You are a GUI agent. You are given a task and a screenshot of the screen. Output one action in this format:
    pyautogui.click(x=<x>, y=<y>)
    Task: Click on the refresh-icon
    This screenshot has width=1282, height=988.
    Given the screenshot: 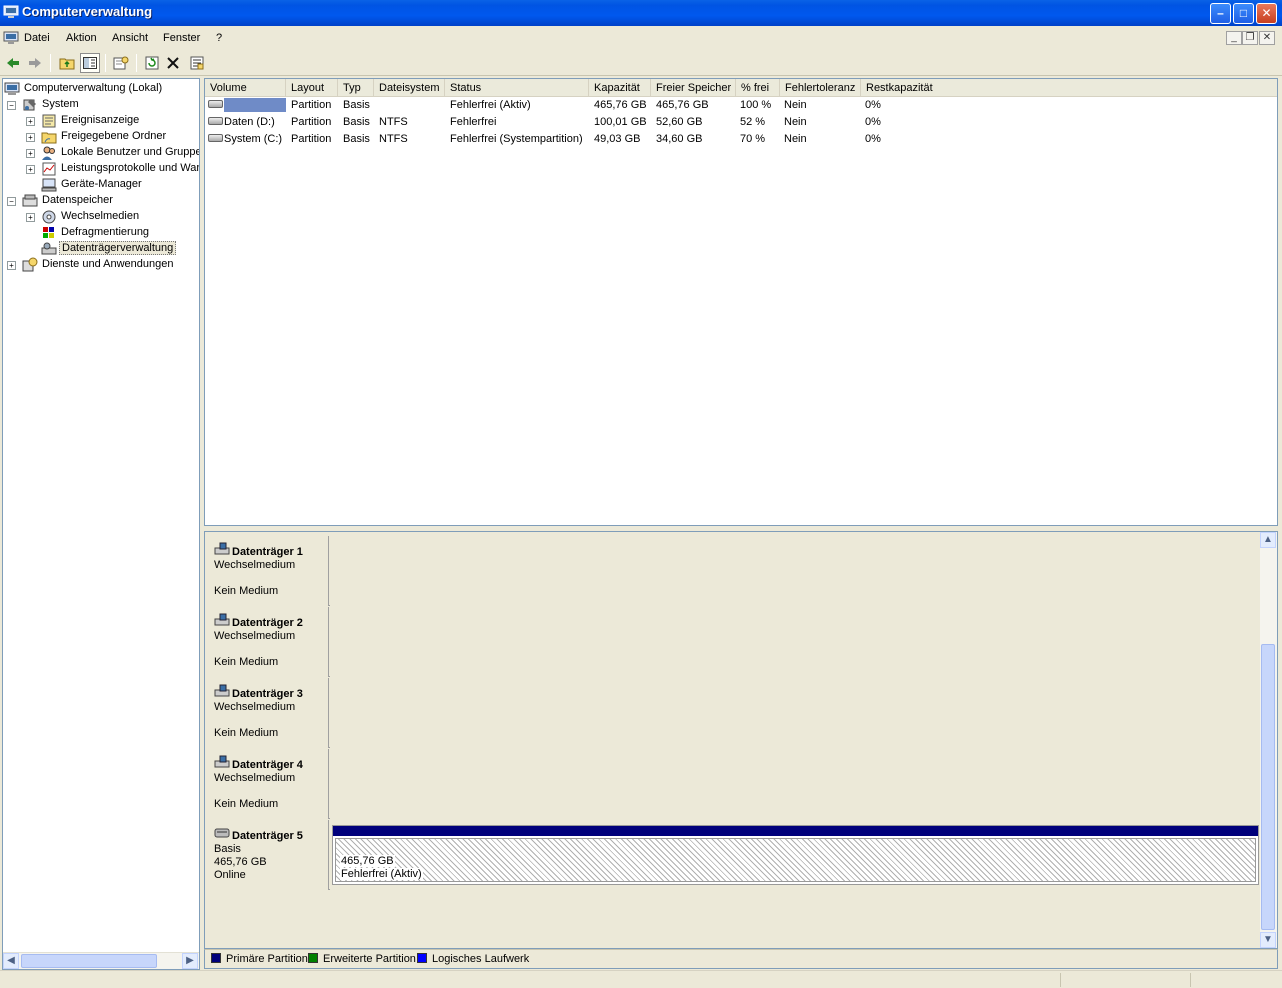 What is the action you would take?
    pyautogui.click(x=152, y=63)
    